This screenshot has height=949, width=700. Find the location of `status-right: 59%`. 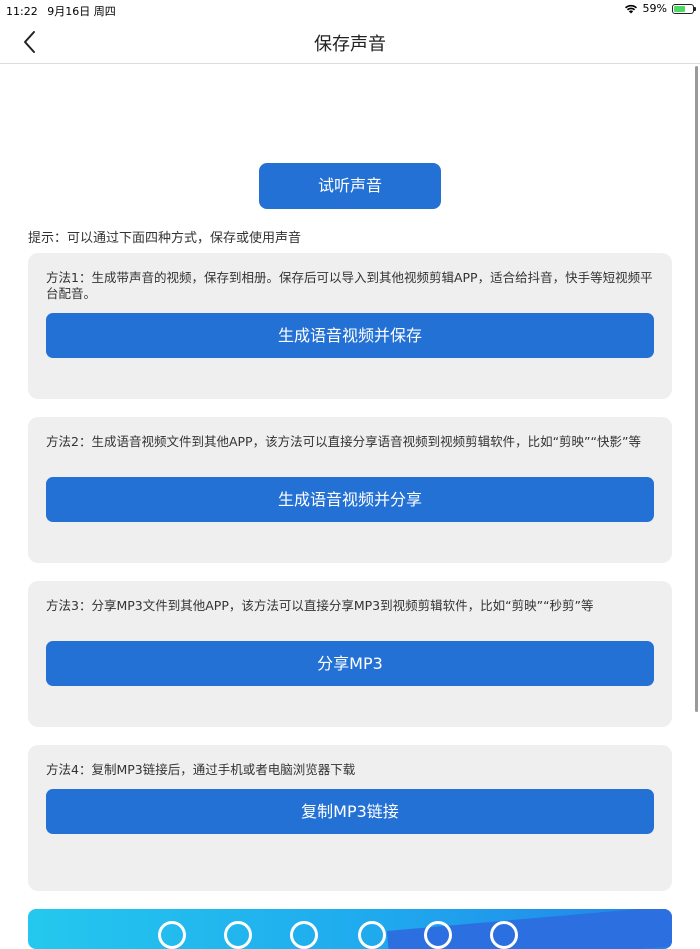

status-right: 59% is located at coordinates (660, 8).